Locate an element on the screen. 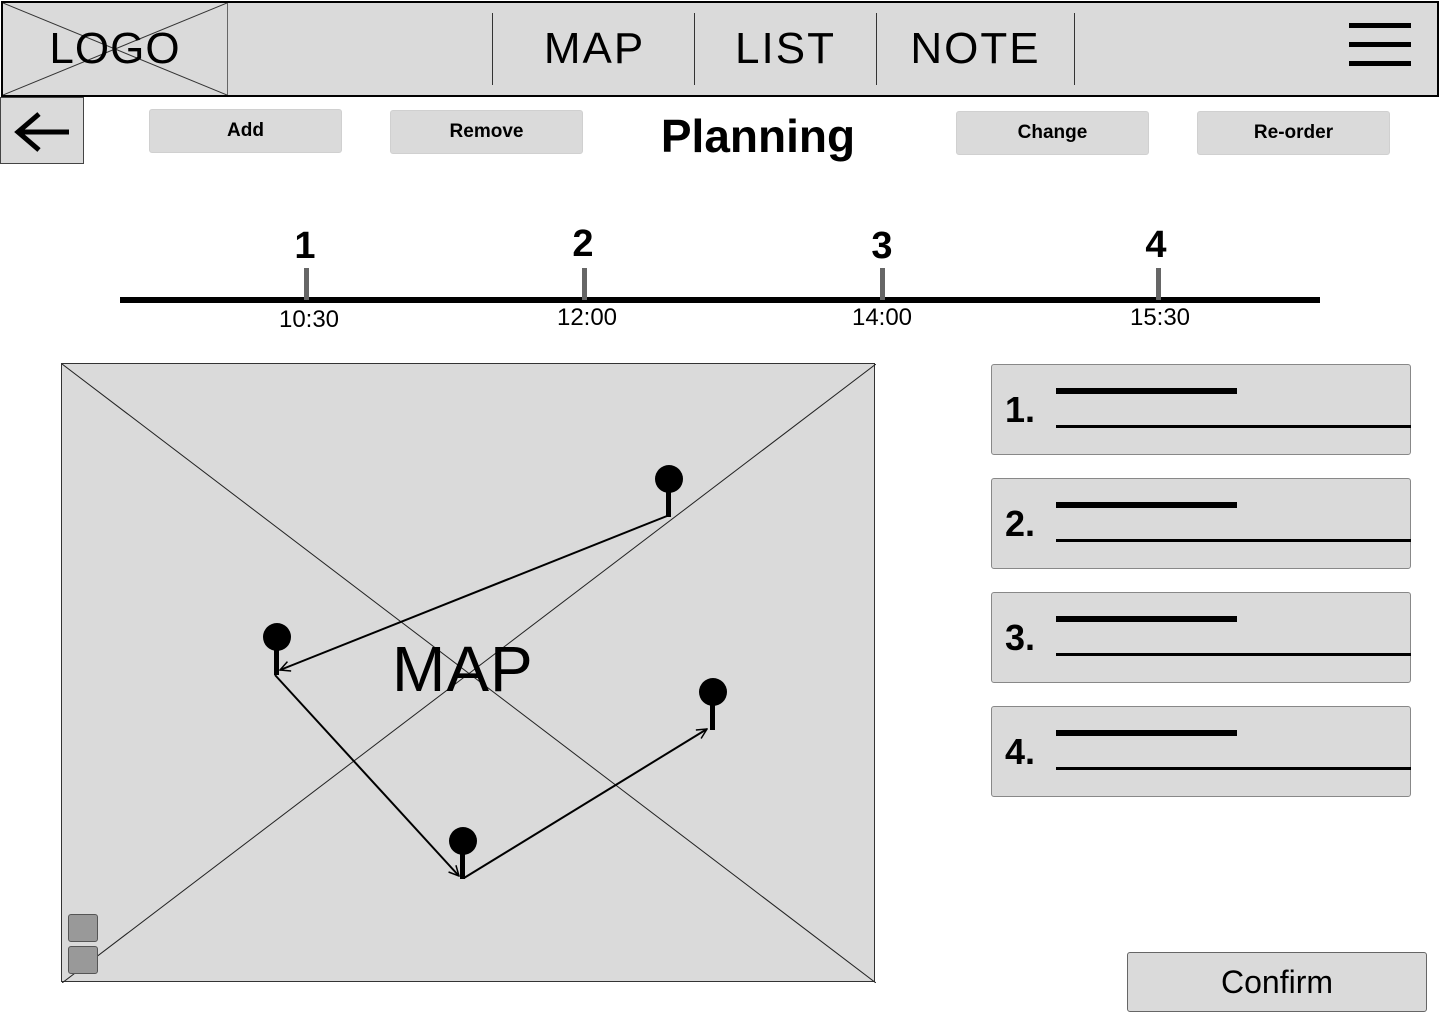  back-button is located at coordinates (42, 130).